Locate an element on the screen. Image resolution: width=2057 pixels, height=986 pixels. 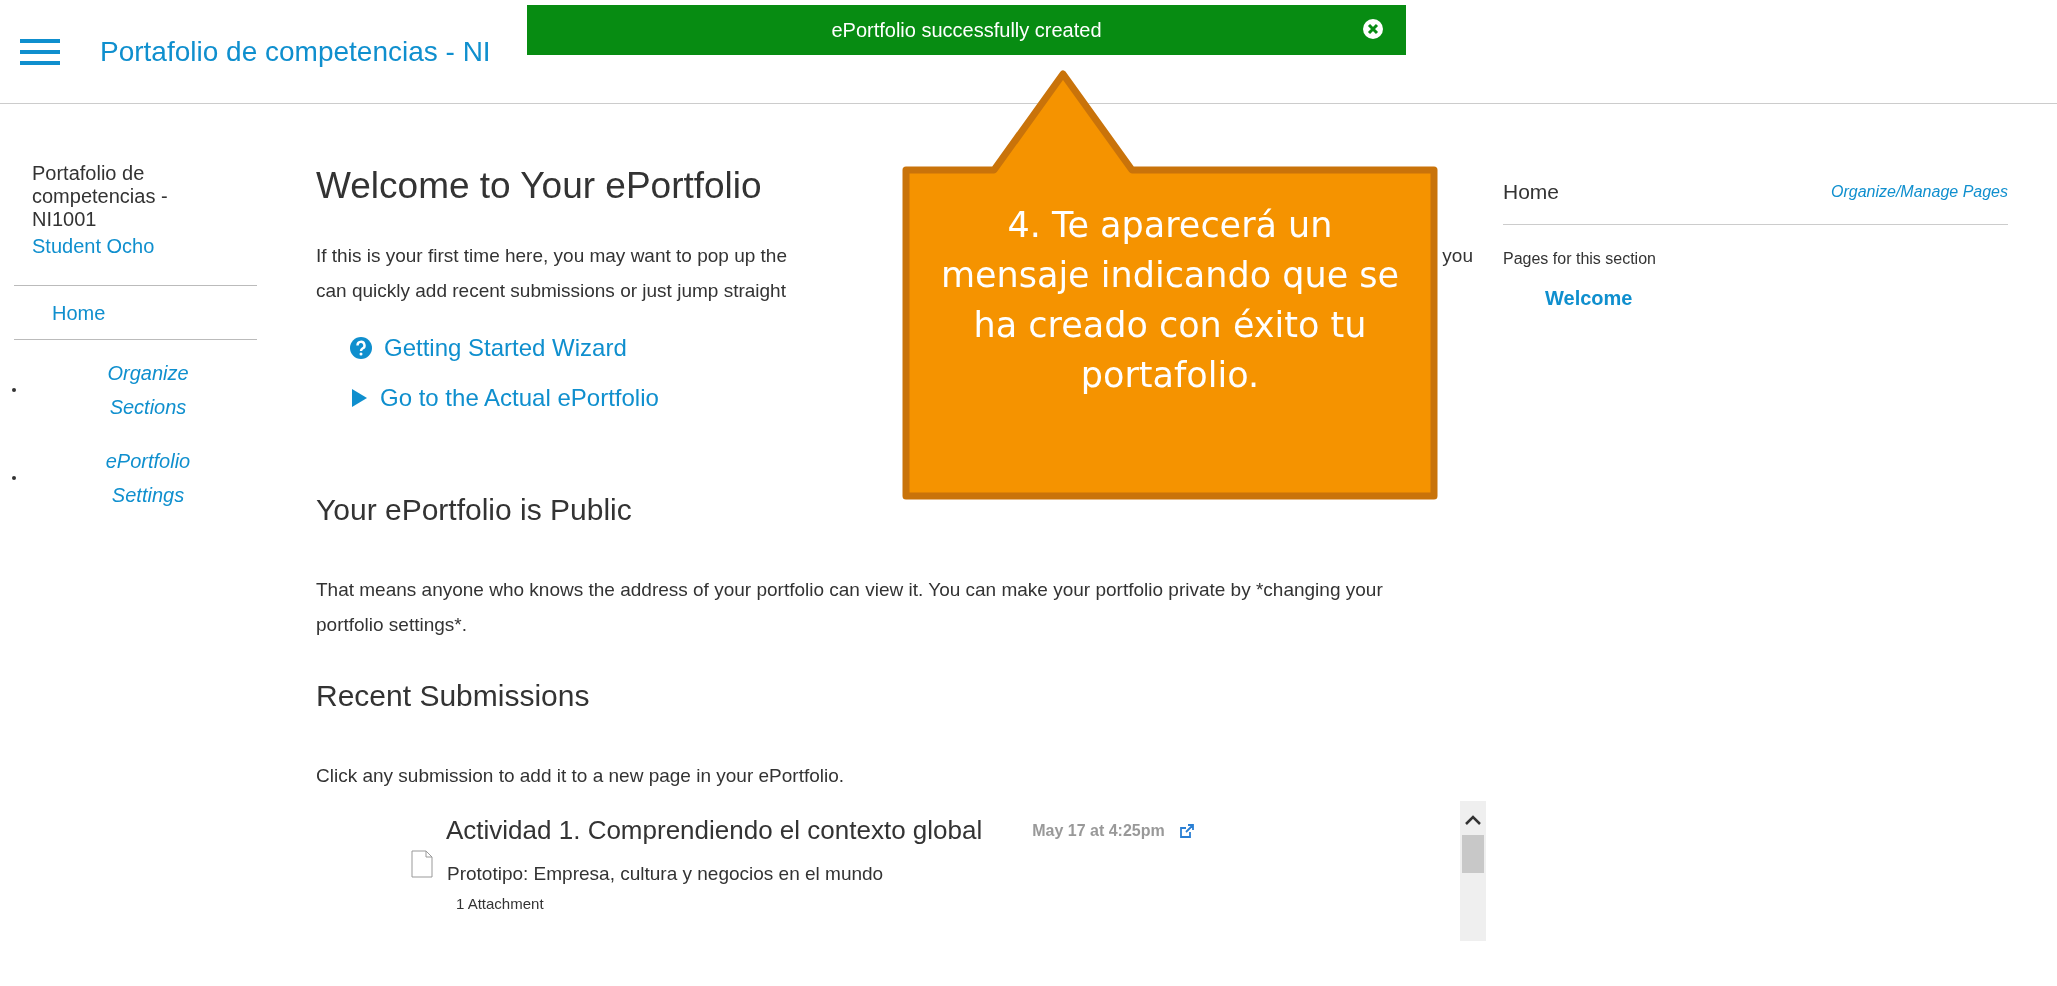
action-link: Getting Started Wizard is located at coordinates (488, 348).